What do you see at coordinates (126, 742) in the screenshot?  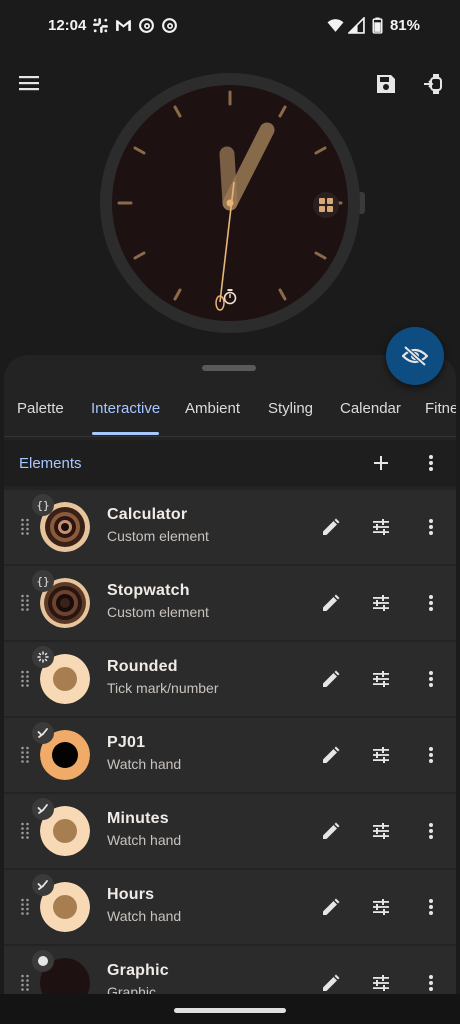 I see `element-title: PJ01` at bounding box center [126, 742].